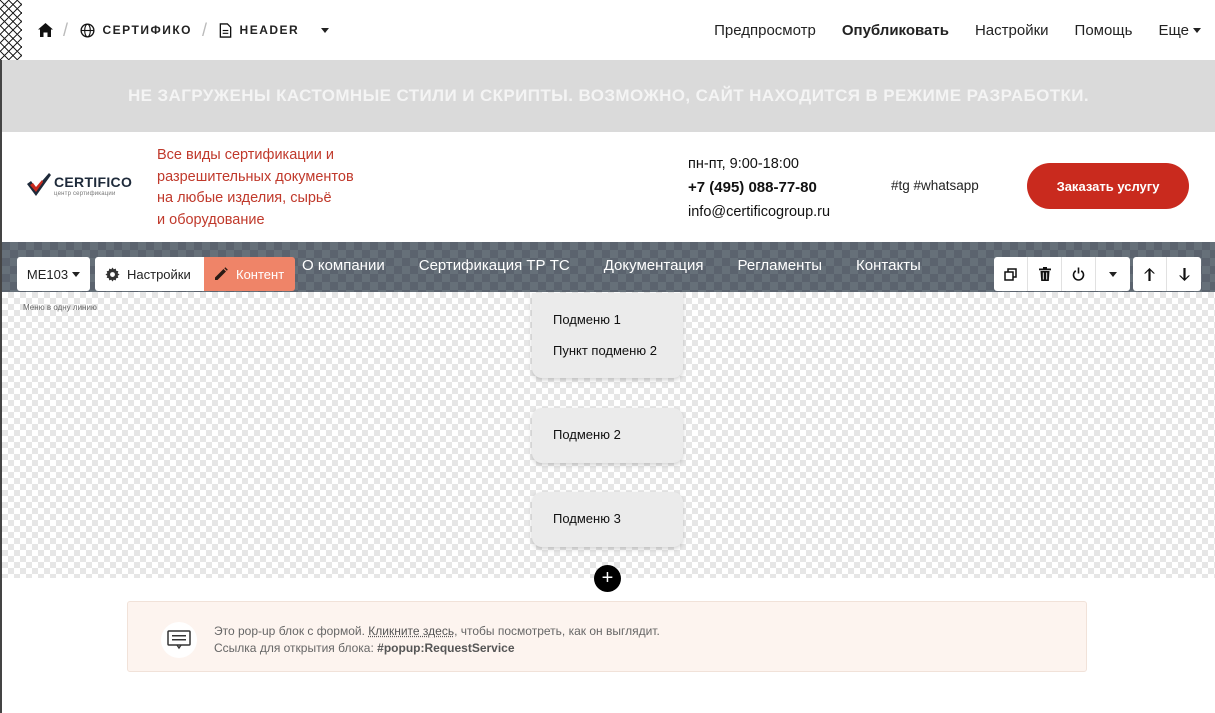 This screenshot has width=1215, height=713. Describe the element at coordinates (494, 267) in the screenshot. I see `menu-item-certification: Сертификация ТР ТС` at that location.